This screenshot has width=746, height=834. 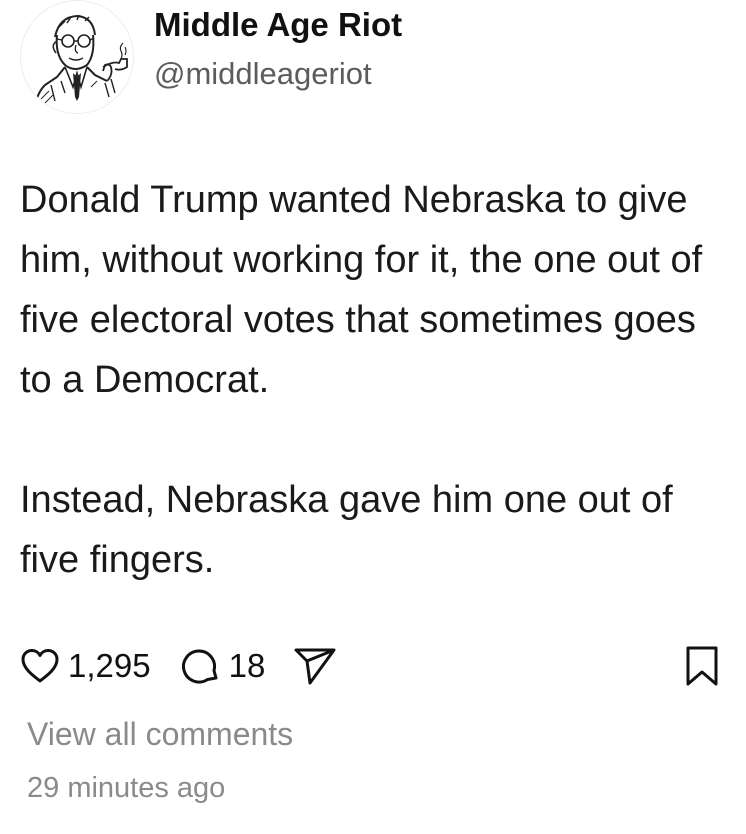 What do you see at coordinates (263, 74) in the screenshot?
I see `user-handle: @middleageriot` at bounding box center [263, 74].